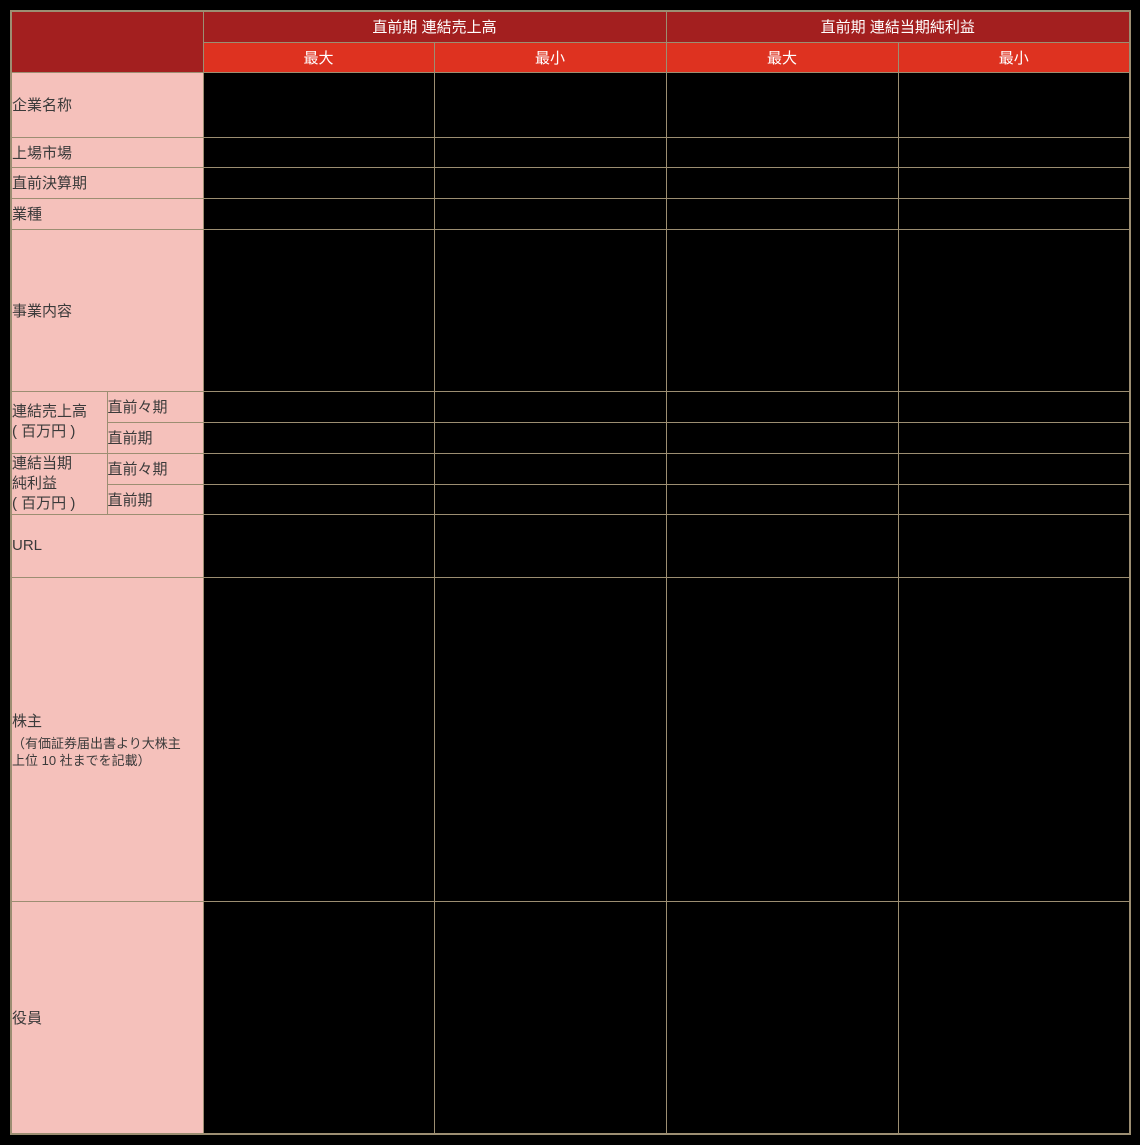  Describe the element at coordinates (107, 545) in the screenshot. I see `row-label-url: URL` at that location.